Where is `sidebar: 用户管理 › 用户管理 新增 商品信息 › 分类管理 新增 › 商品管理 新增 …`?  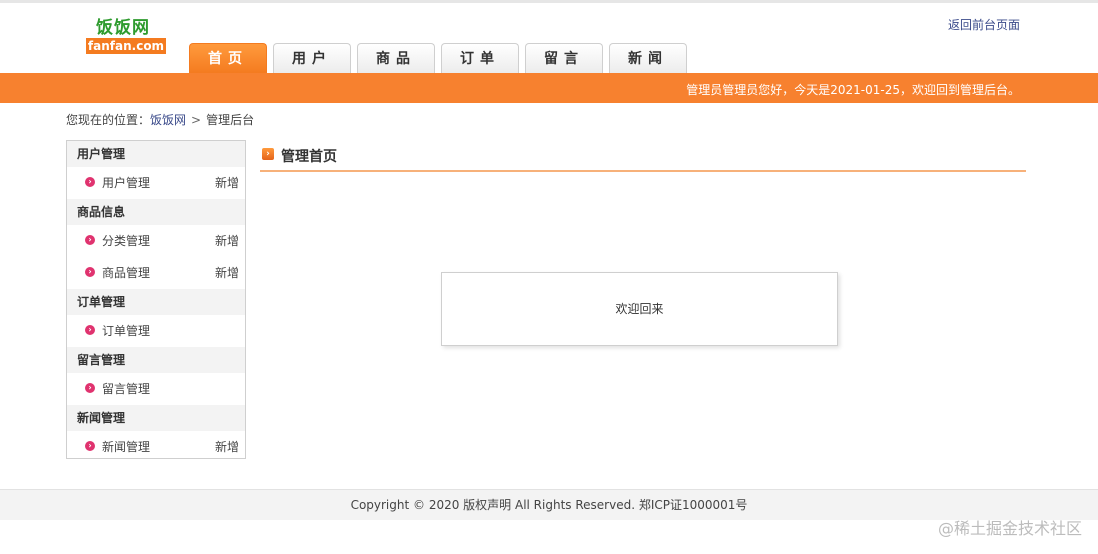 sidebar: 用户管理 › 用户管理 新增 商品信息 › 分类管理 新增 › 商品管理 新增 … is located at coordinates (156, 299).